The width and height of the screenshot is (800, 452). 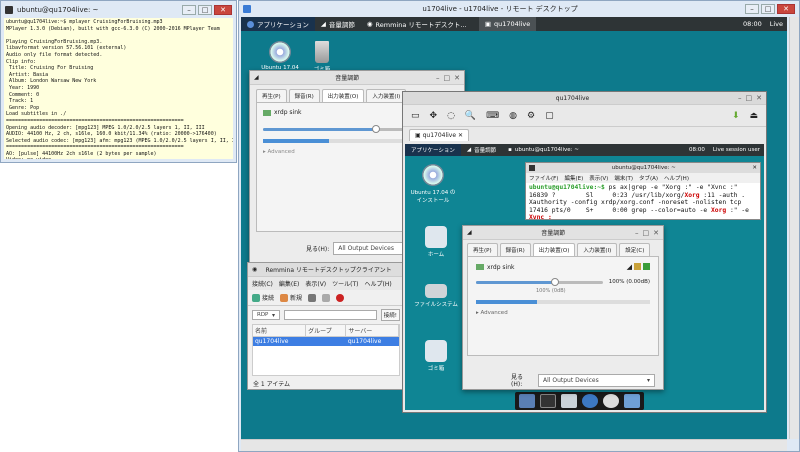 What do you see at coordinates (322, 57) in the screenshot?
I see `desktop-icon-trash: ゴミ箱` at bounding box center [322, 57].